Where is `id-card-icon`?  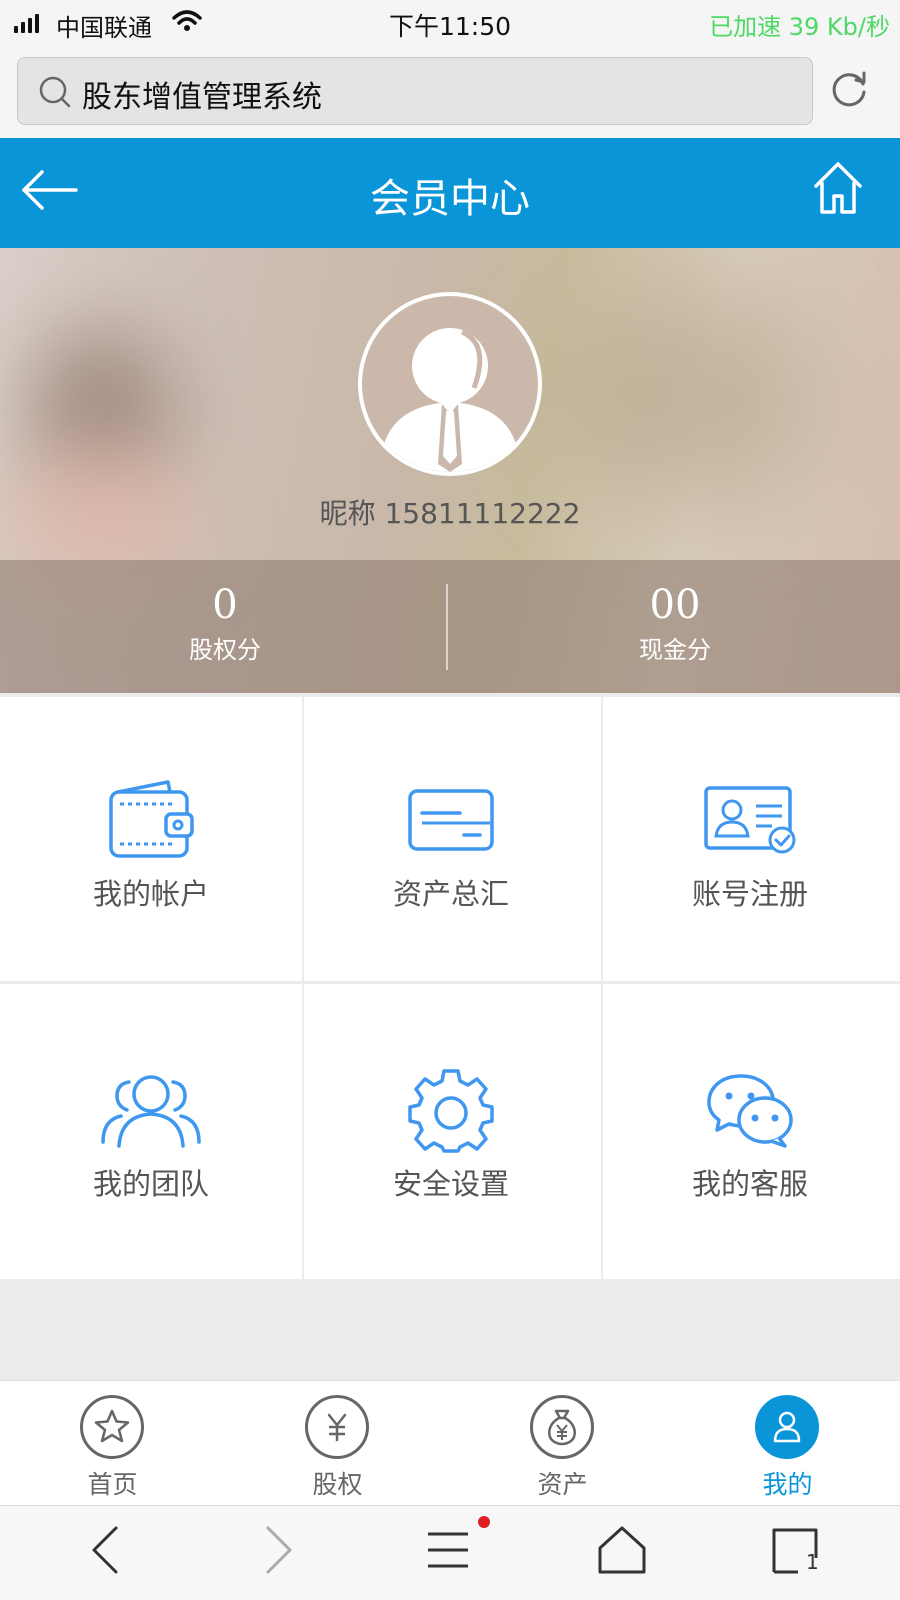
id-card-icon is located at coordinates (750, 820).